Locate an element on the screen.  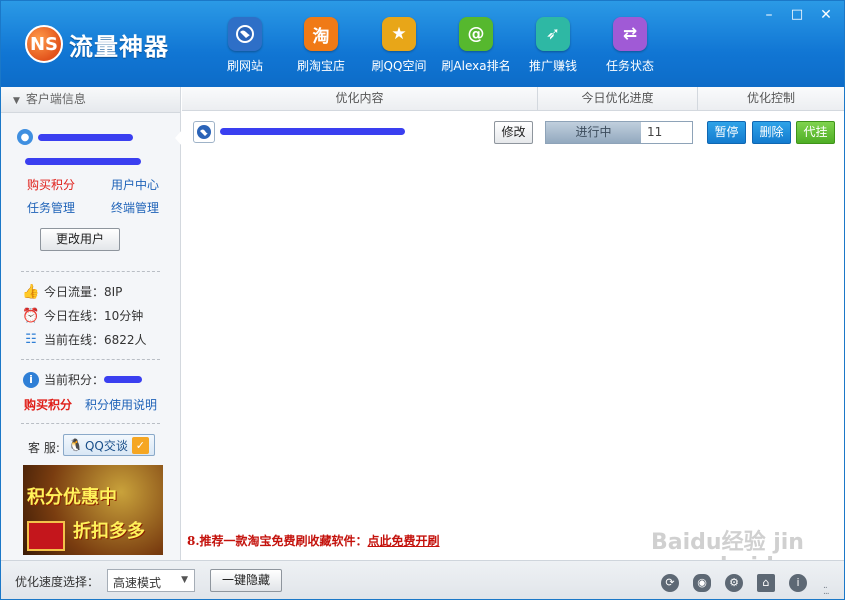
column-content: 优化内容 is located at coordinates (360, 98).